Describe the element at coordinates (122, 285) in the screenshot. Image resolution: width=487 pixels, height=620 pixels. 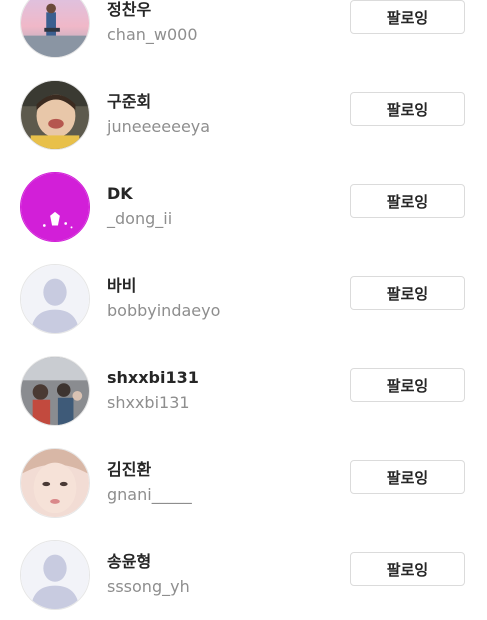
I see `display-name: 바비` at that location.